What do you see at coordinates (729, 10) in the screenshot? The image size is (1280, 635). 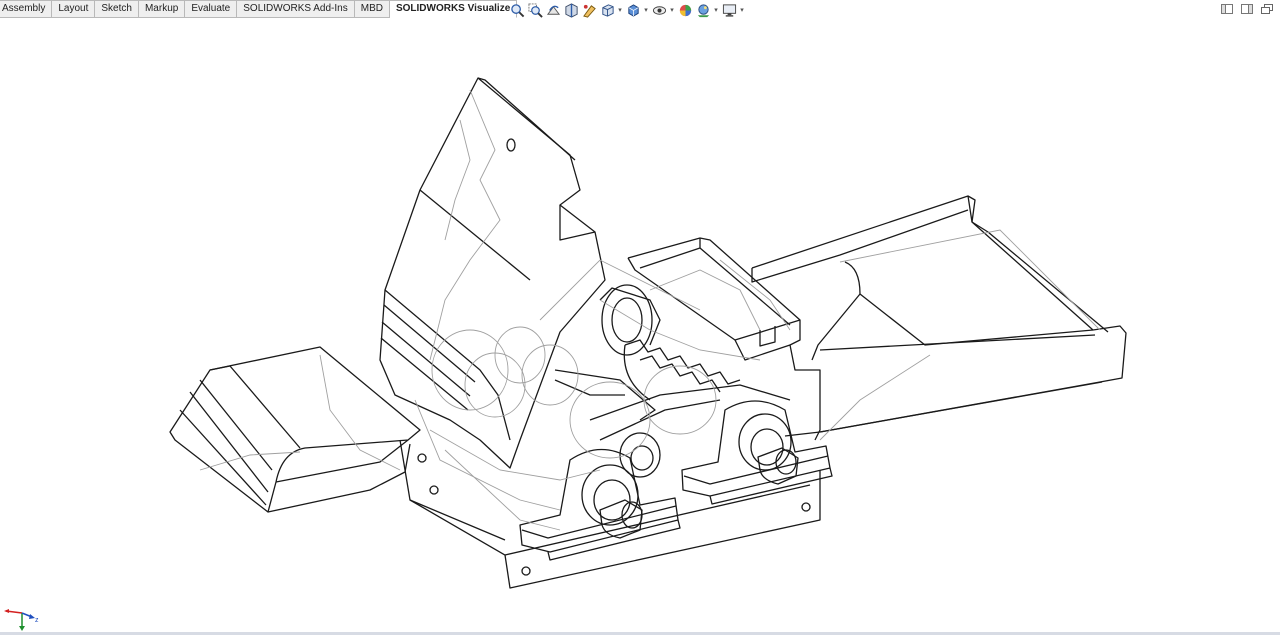 I see `view-settings-icon` at bounding box center [729, 10].